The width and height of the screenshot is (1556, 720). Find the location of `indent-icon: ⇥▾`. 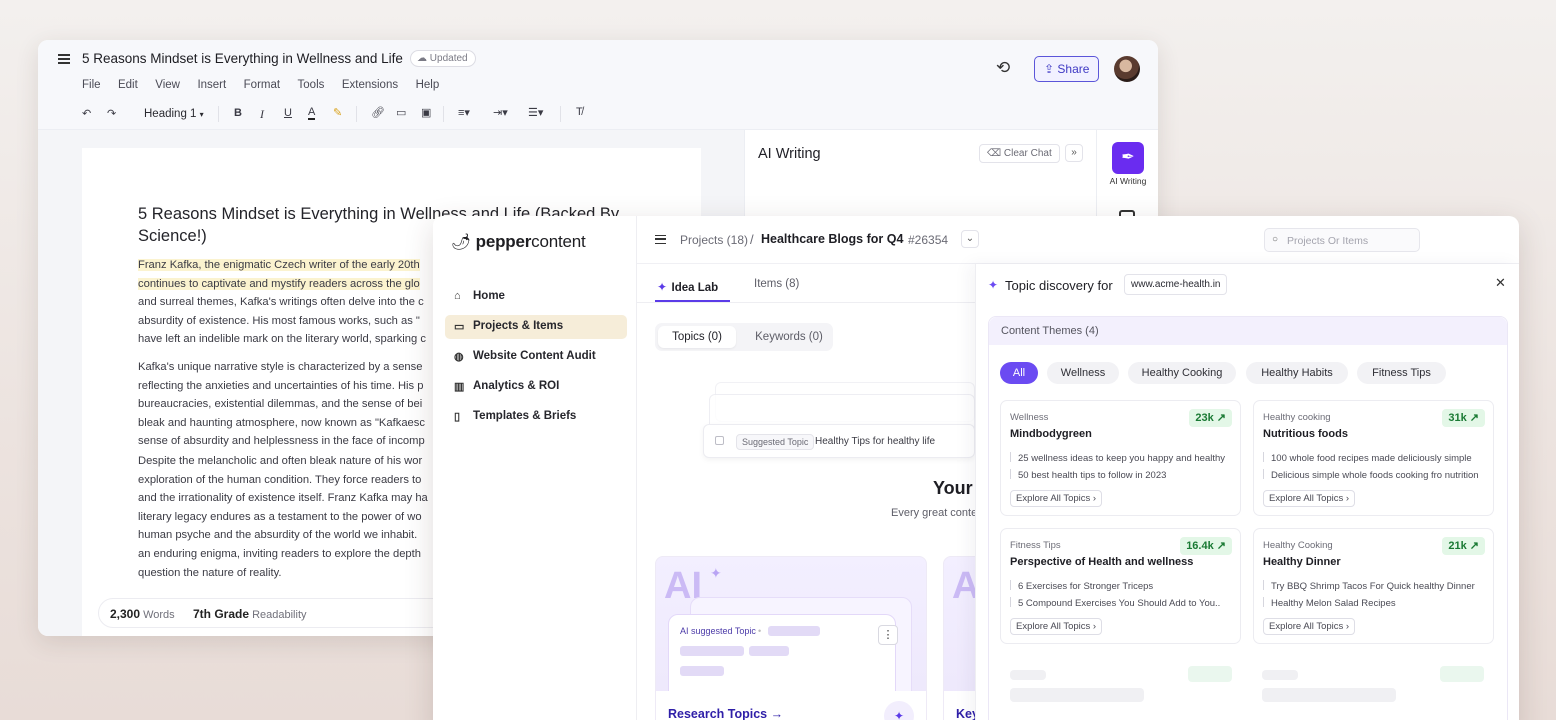

indent-icon: ⇥▾ is located at coordinates (500, 112).